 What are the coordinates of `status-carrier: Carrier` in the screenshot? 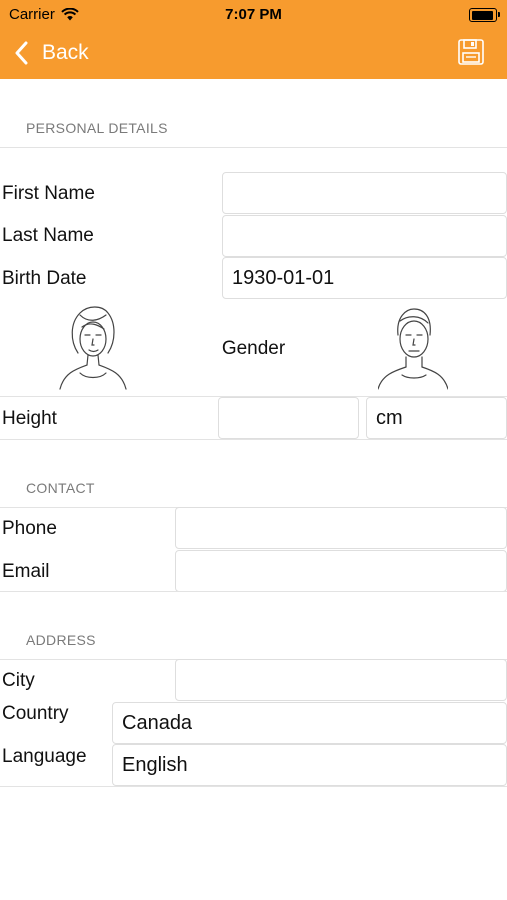 It's located at (44, 14).